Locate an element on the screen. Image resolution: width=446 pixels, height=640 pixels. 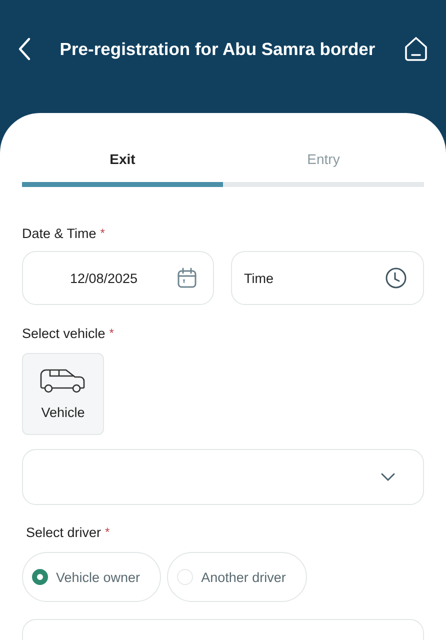
field-label: Select vehicle is located at coordinates (64, 333).